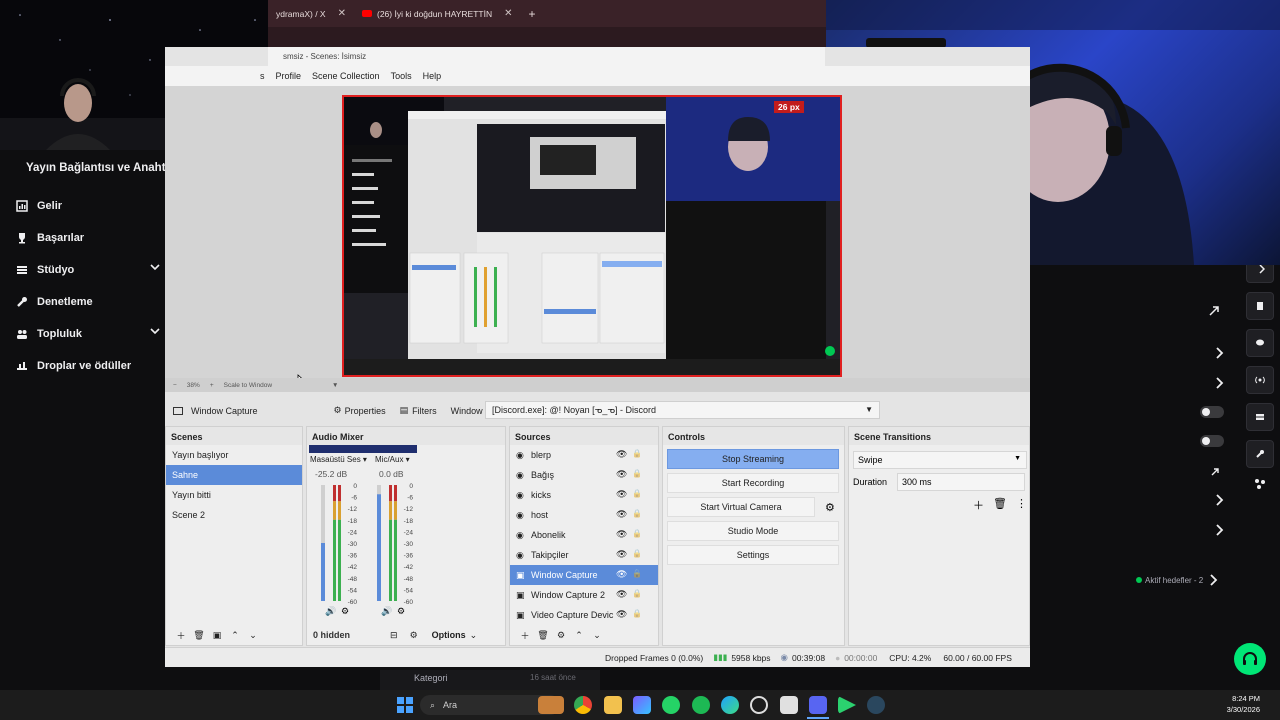 The height and width of the screenshot is (720, 1280). Describe the element at coordinates (597, 635) in the screenshot. I see `move-down-icon: ⌄` at that location.